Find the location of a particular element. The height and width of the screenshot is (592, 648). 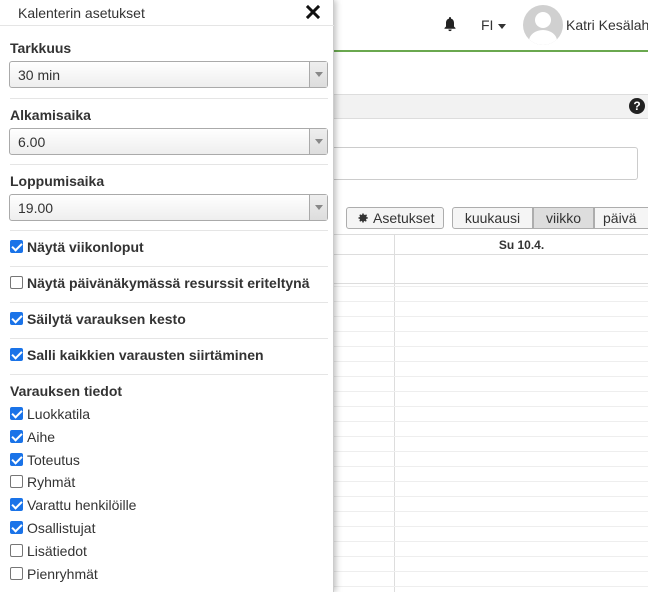

detail-label: Aihe is located at coordinates (41, 437).